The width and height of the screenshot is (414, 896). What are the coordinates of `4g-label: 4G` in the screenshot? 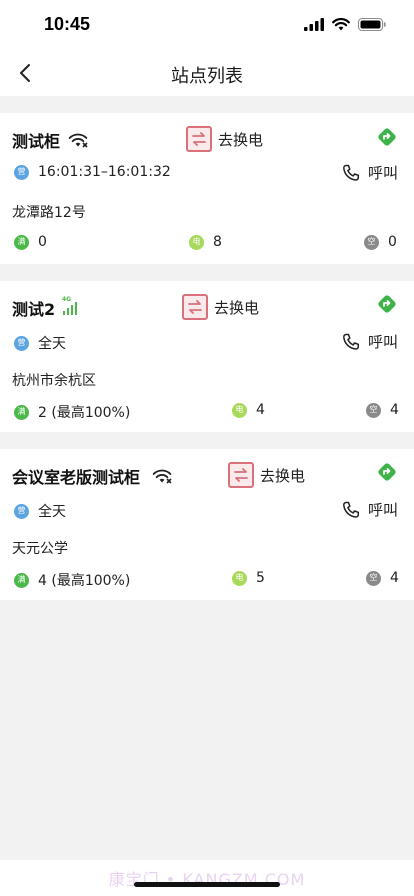 It's located at (66, 299).